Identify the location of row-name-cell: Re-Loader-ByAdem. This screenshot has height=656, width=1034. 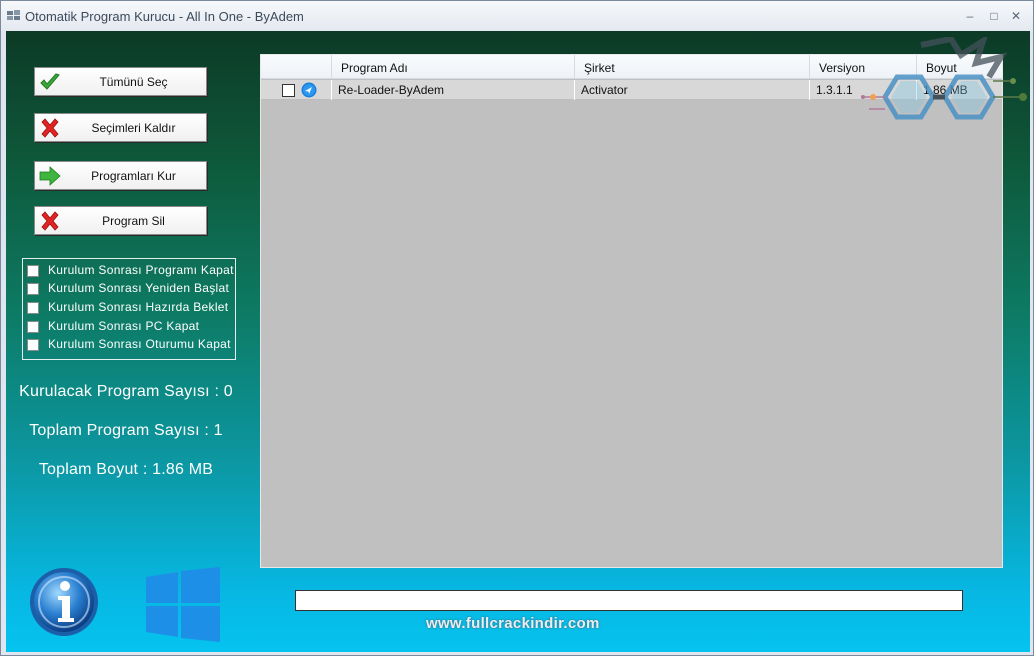
(453, 90).